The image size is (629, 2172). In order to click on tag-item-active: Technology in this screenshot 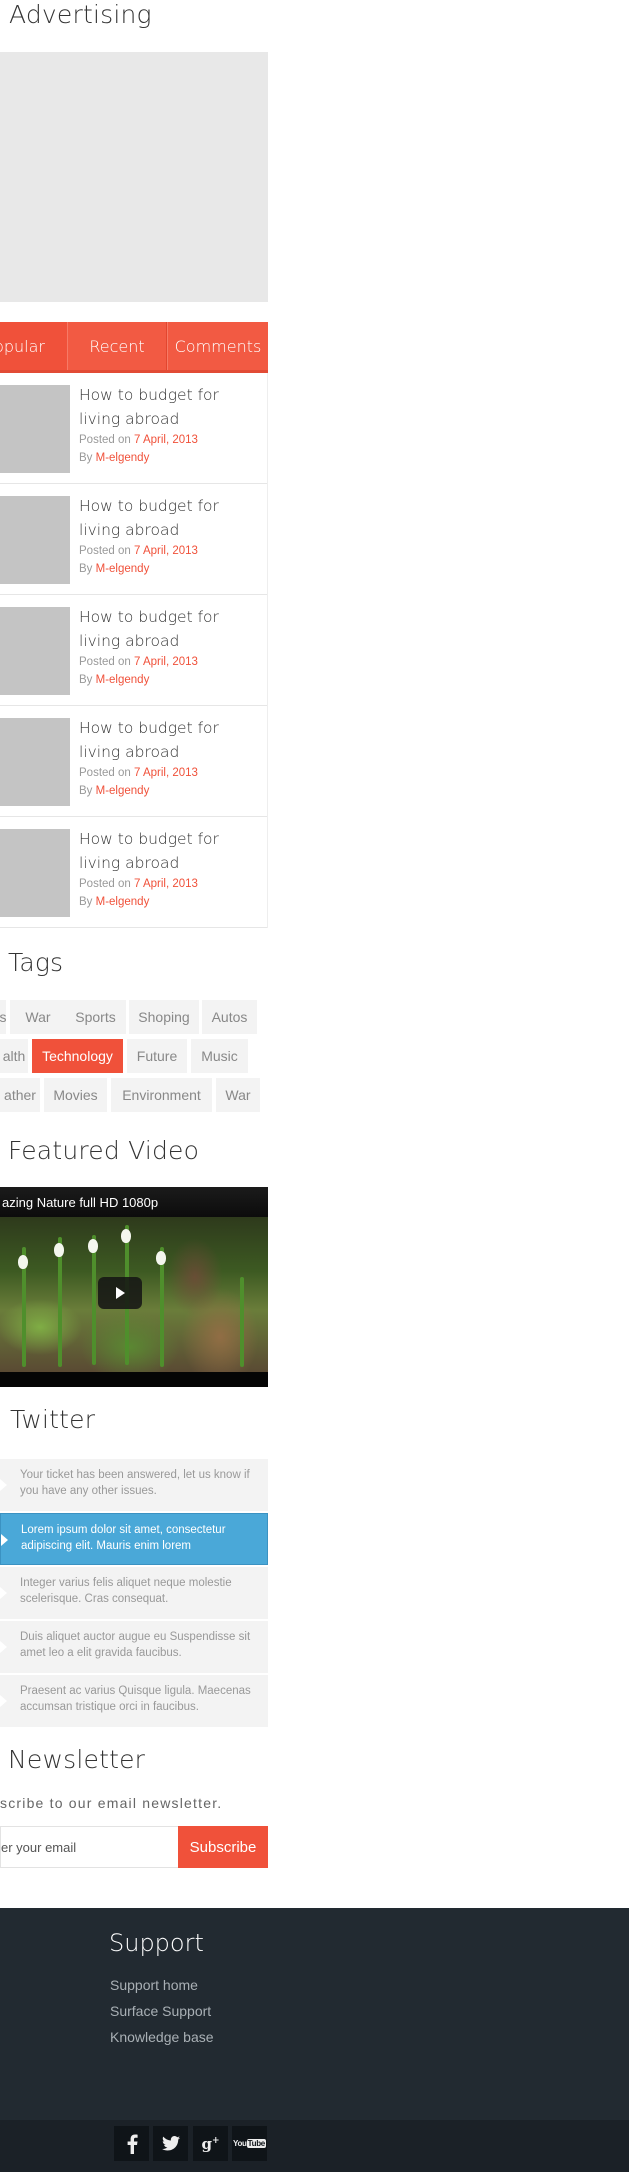, I will do `click(77, 1056)`.